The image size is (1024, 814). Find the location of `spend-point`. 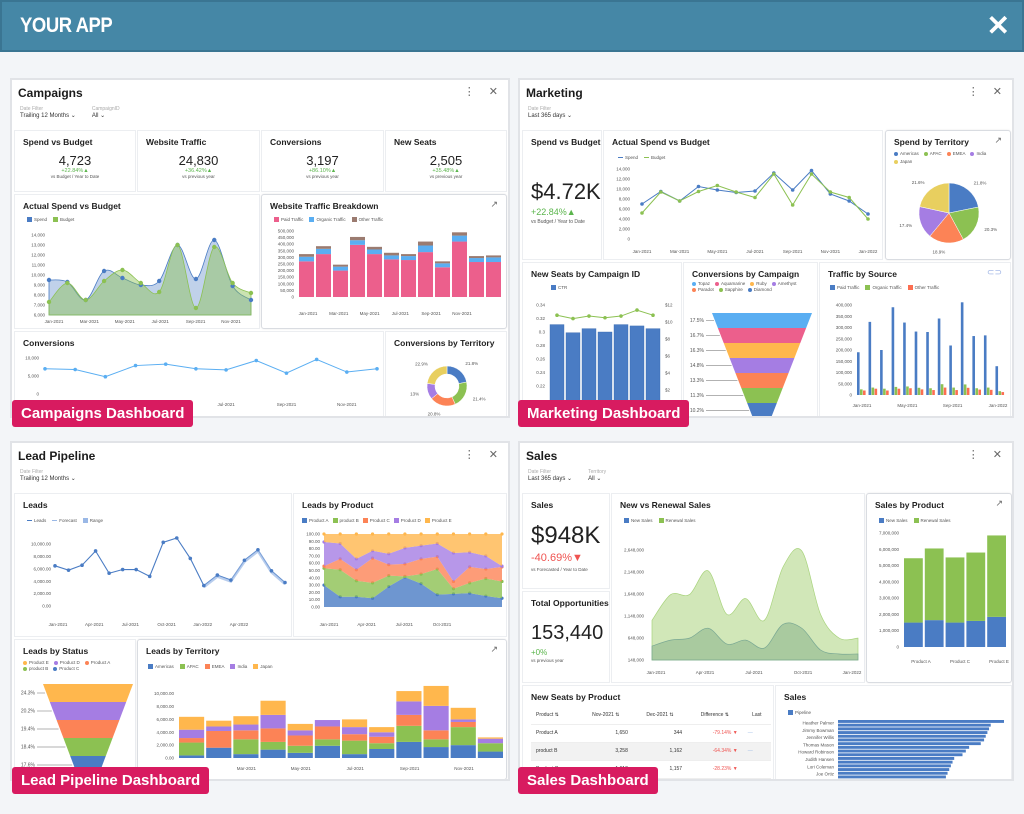

spend-point is located at coordinates (196, 279).